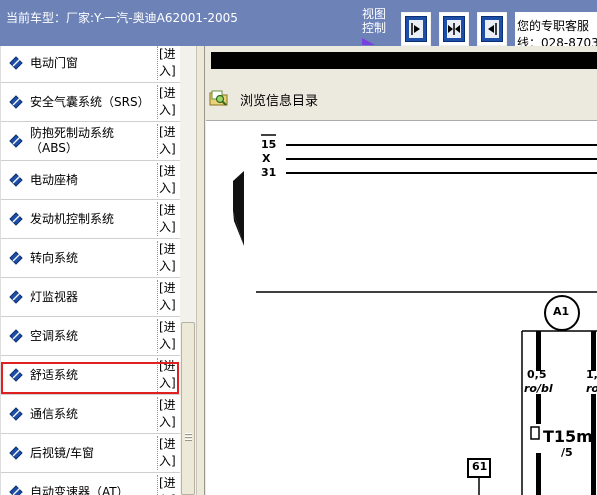  I want to click on sidebar-item-label: 安全气囊系统（SRS）, so click(90, 102).